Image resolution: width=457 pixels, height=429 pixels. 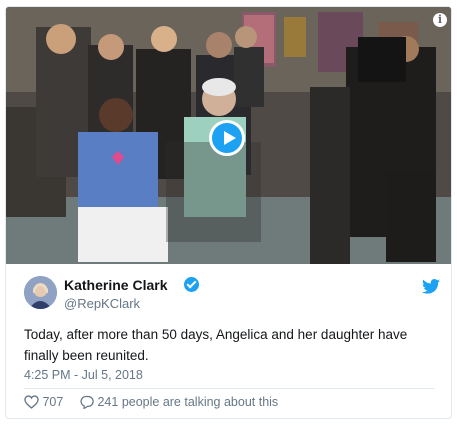 What do you see at coordinates (40, 292) in the screenshot?
I see `avatar` at bounding box center [40, 292].